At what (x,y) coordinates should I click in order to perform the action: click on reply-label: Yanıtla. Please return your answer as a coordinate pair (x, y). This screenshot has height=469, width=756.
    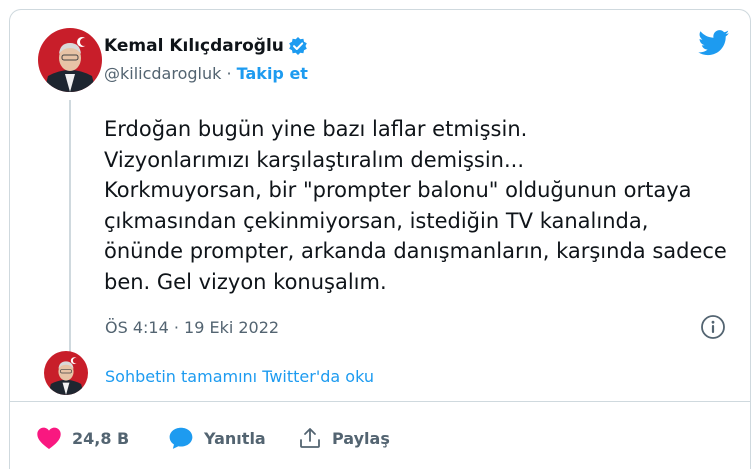
    Looking at the image, I should click on (235, 438).